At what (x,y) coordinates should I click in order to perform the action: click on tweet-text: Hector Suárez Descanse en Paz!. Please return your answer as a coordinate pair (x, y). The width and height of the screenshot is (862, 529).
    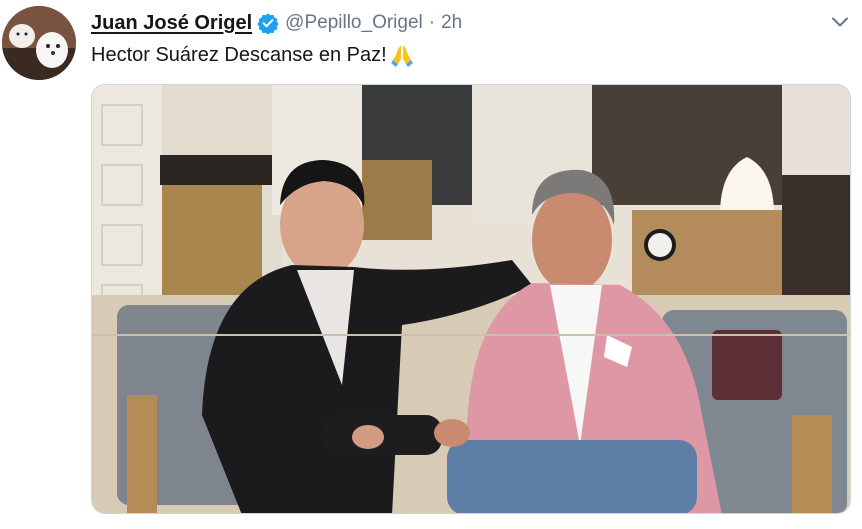
    Looking at the image, I should click on (253, 55).